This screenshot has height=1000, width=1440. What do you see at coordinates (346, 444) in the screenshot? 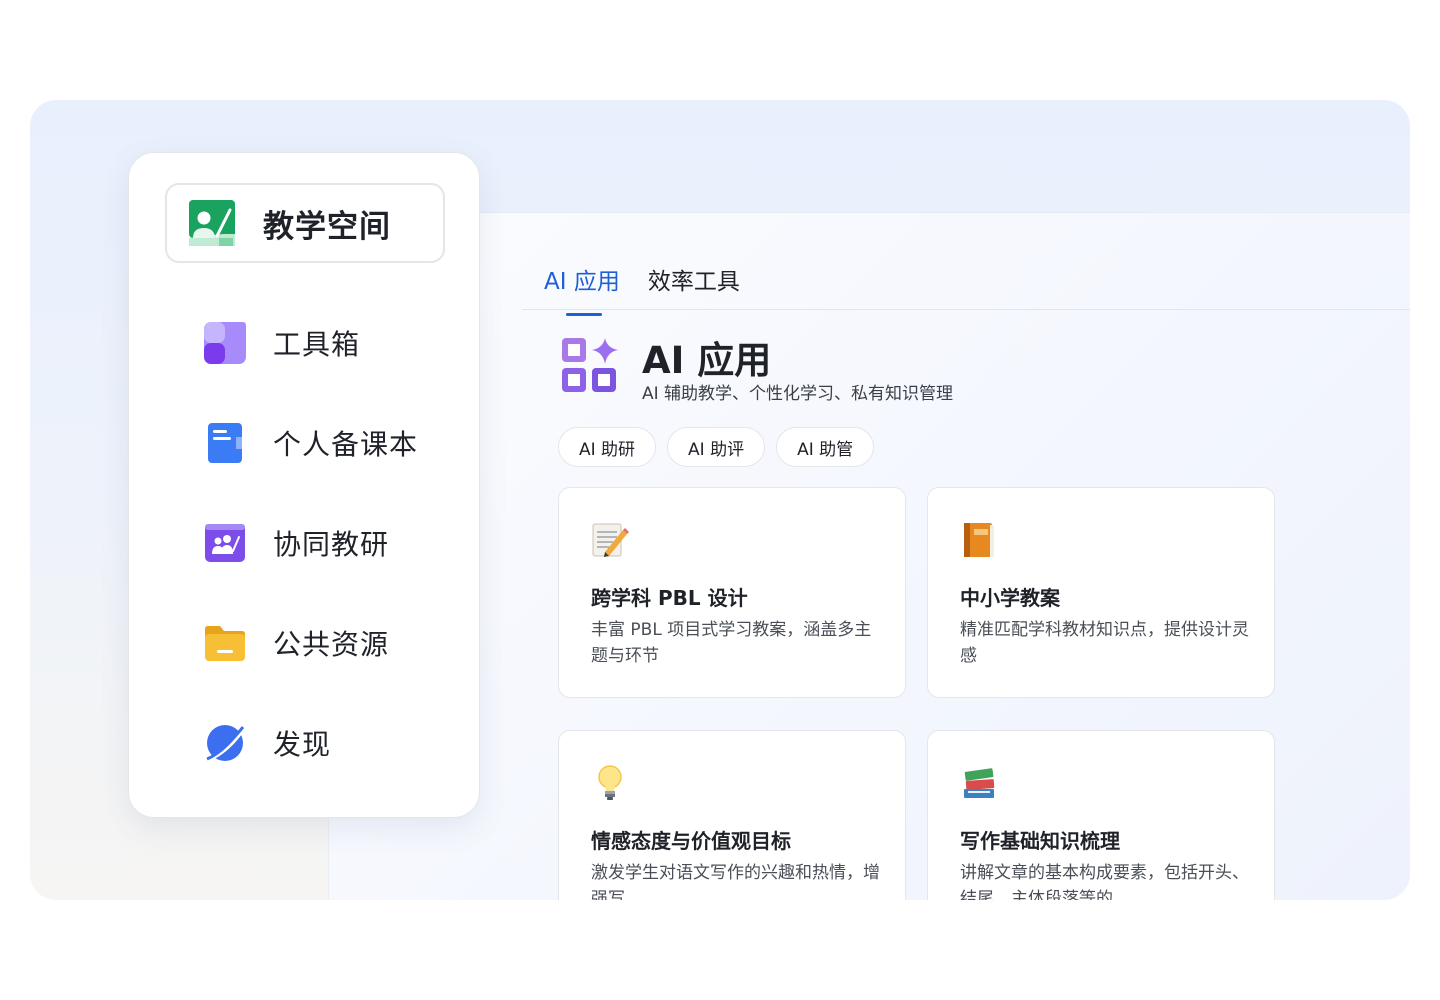
I see `sidebar-item-label: 个人备课本` at bounding box center [346, 444].